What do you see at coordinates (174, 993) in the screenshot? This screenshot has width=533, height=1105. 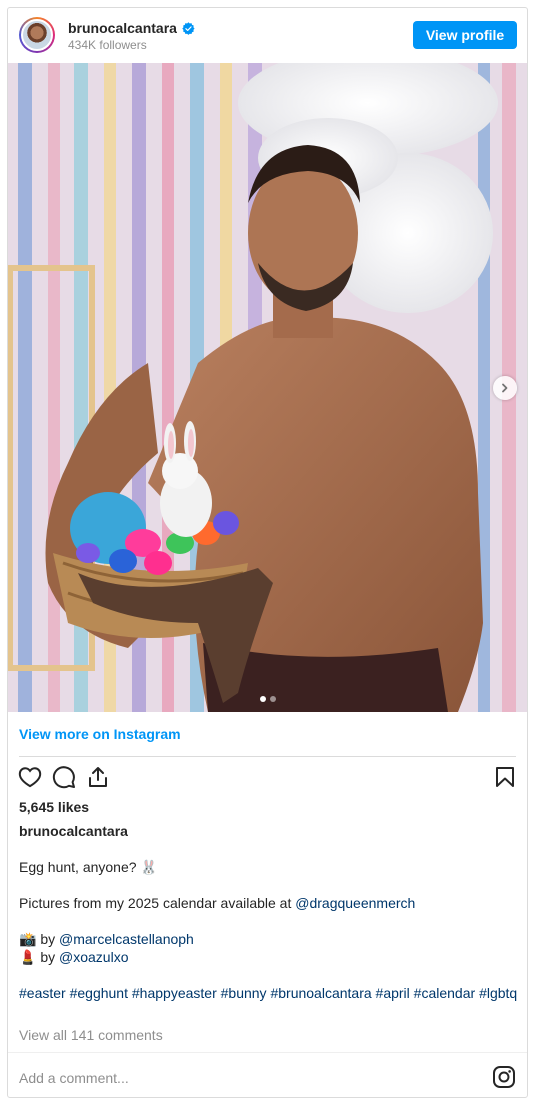 I see `hashtag-link: #happyeaster` at bounding box center [174, 993].